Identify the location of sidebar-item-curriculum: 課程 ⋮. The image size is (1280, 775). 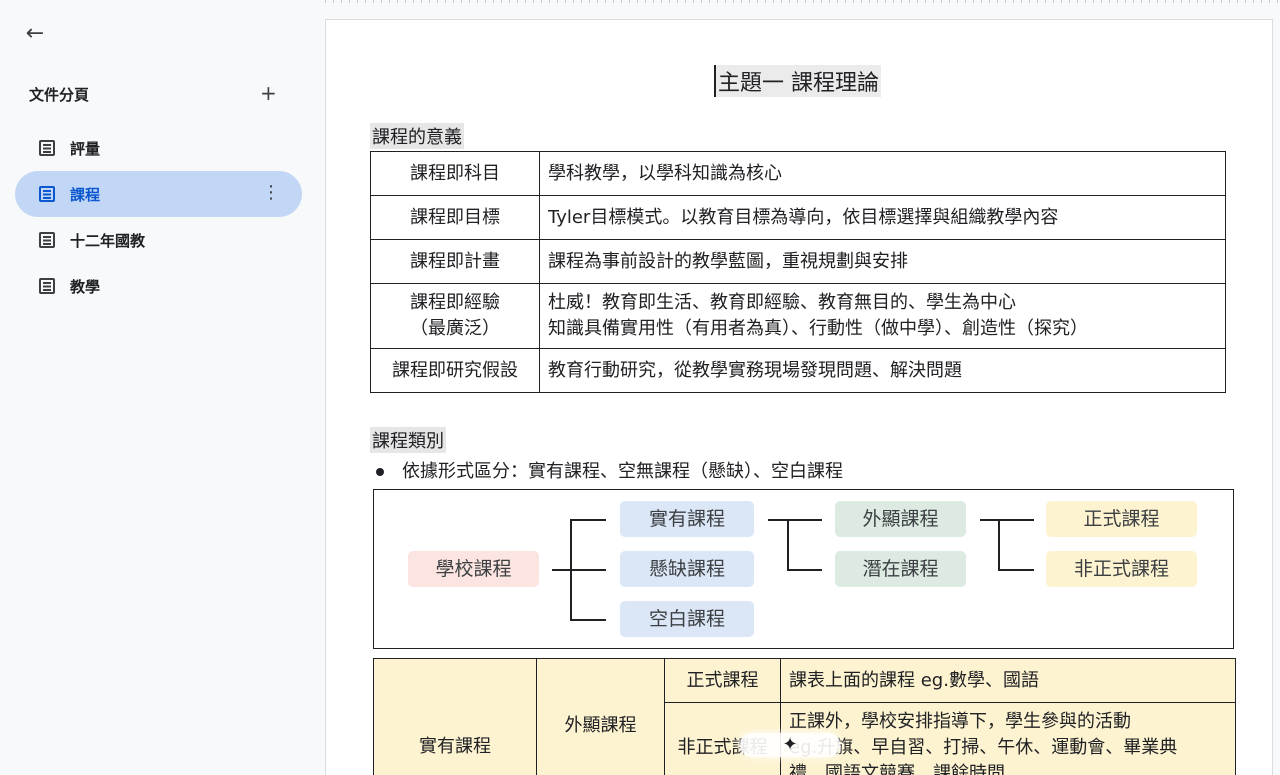
(158, 194).